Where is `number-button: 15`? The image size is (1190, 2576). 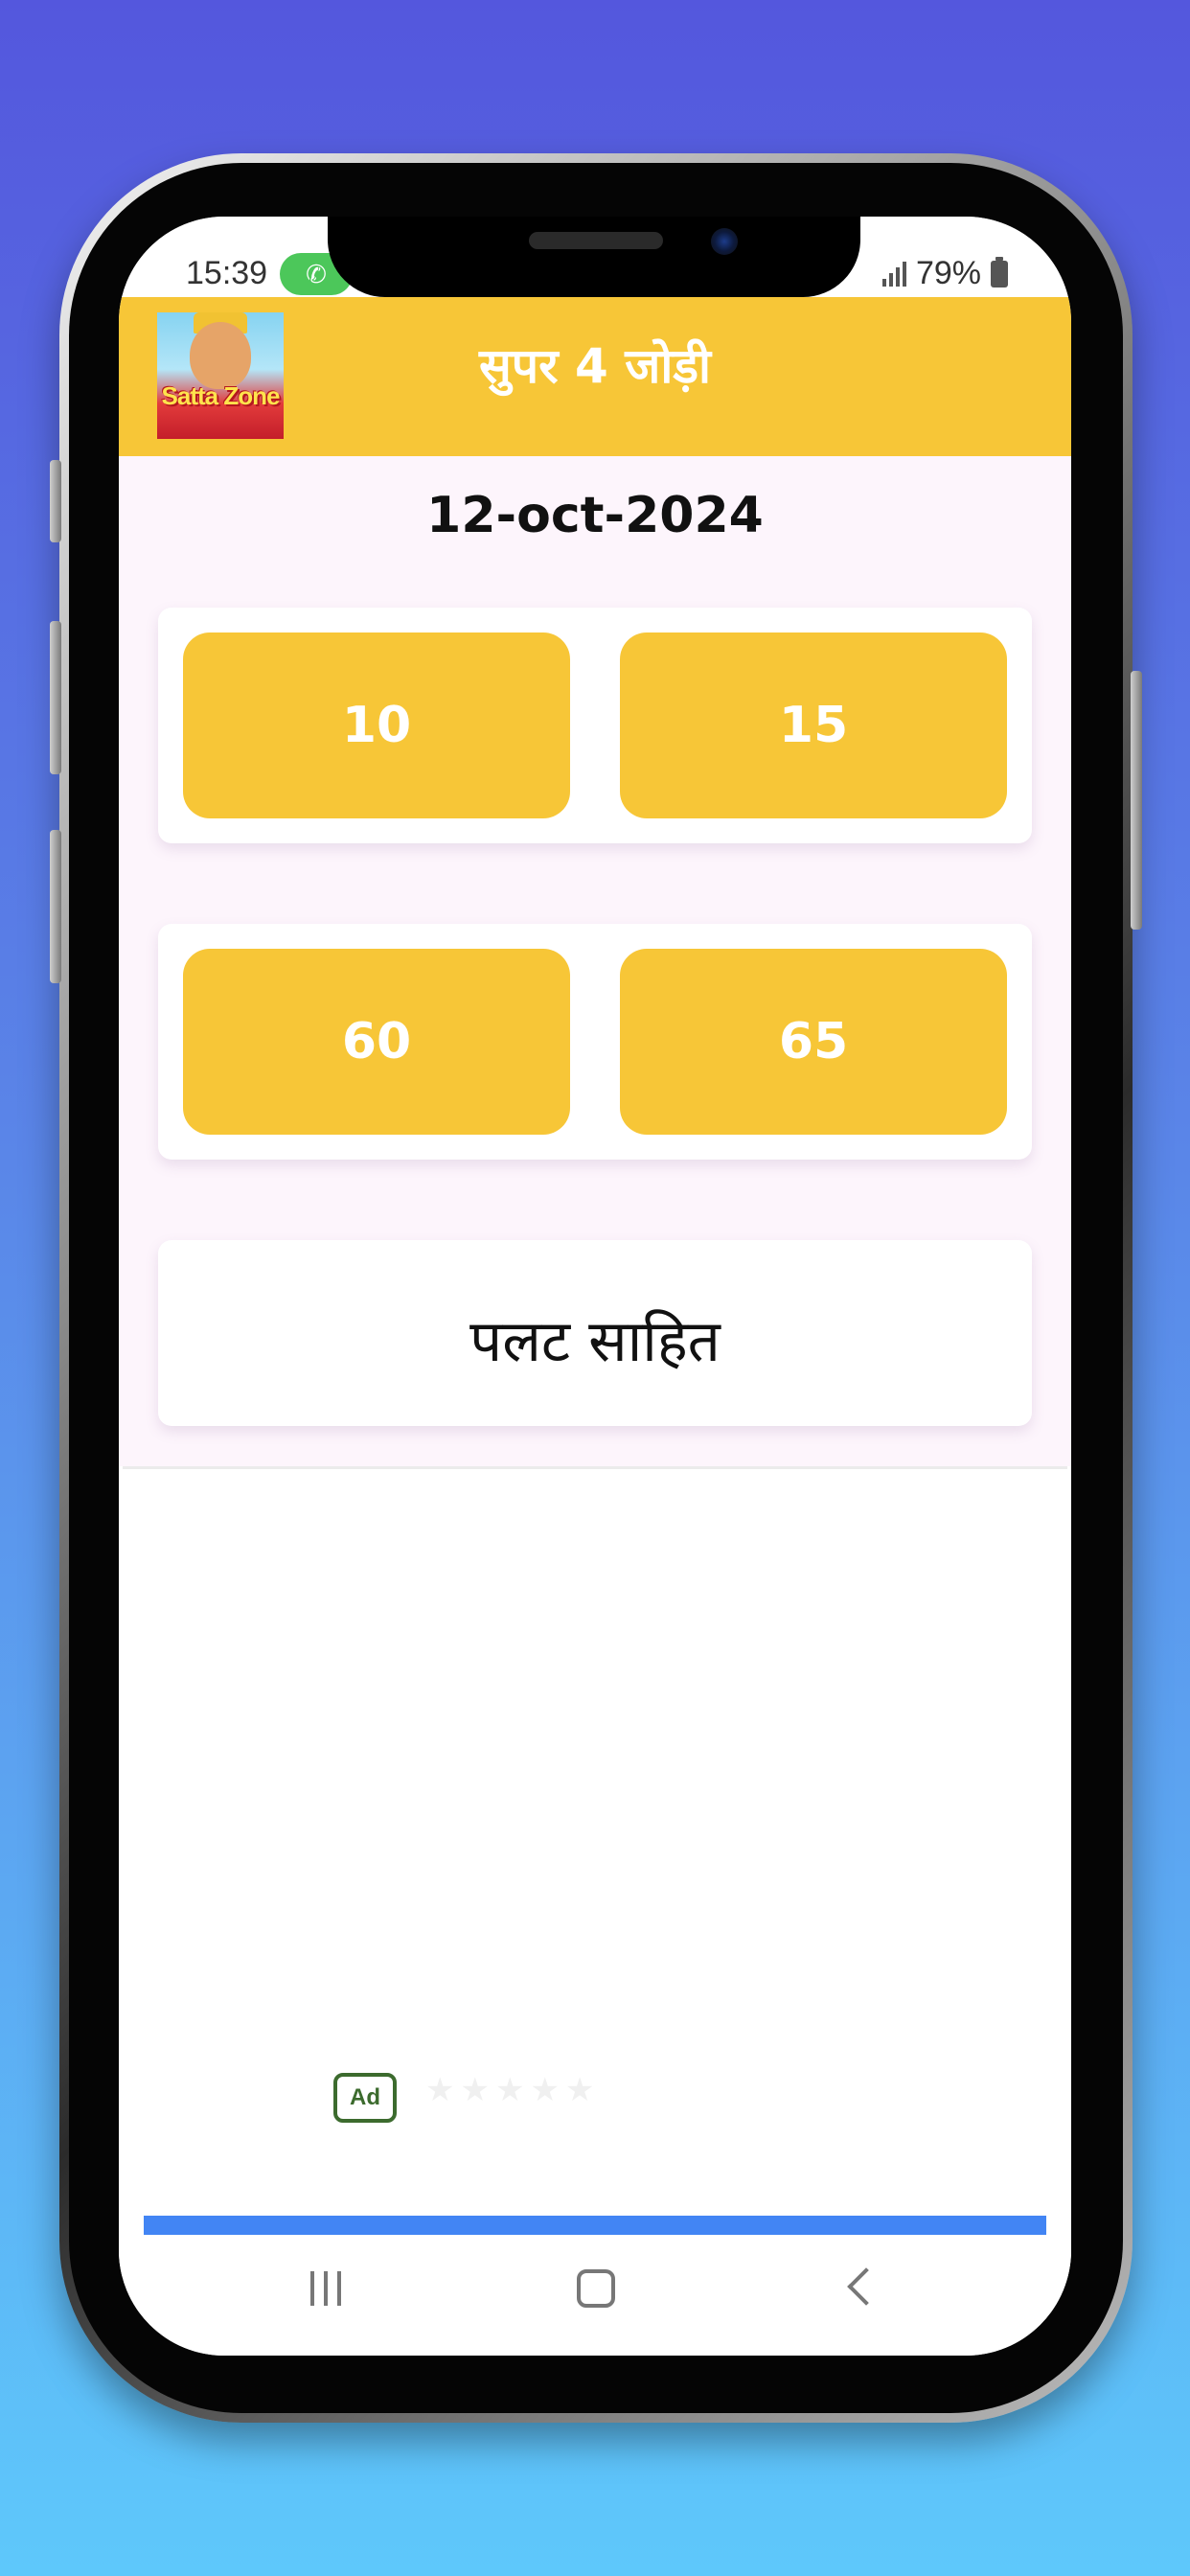 number-button: 15 is located at coordinates (813, 725).